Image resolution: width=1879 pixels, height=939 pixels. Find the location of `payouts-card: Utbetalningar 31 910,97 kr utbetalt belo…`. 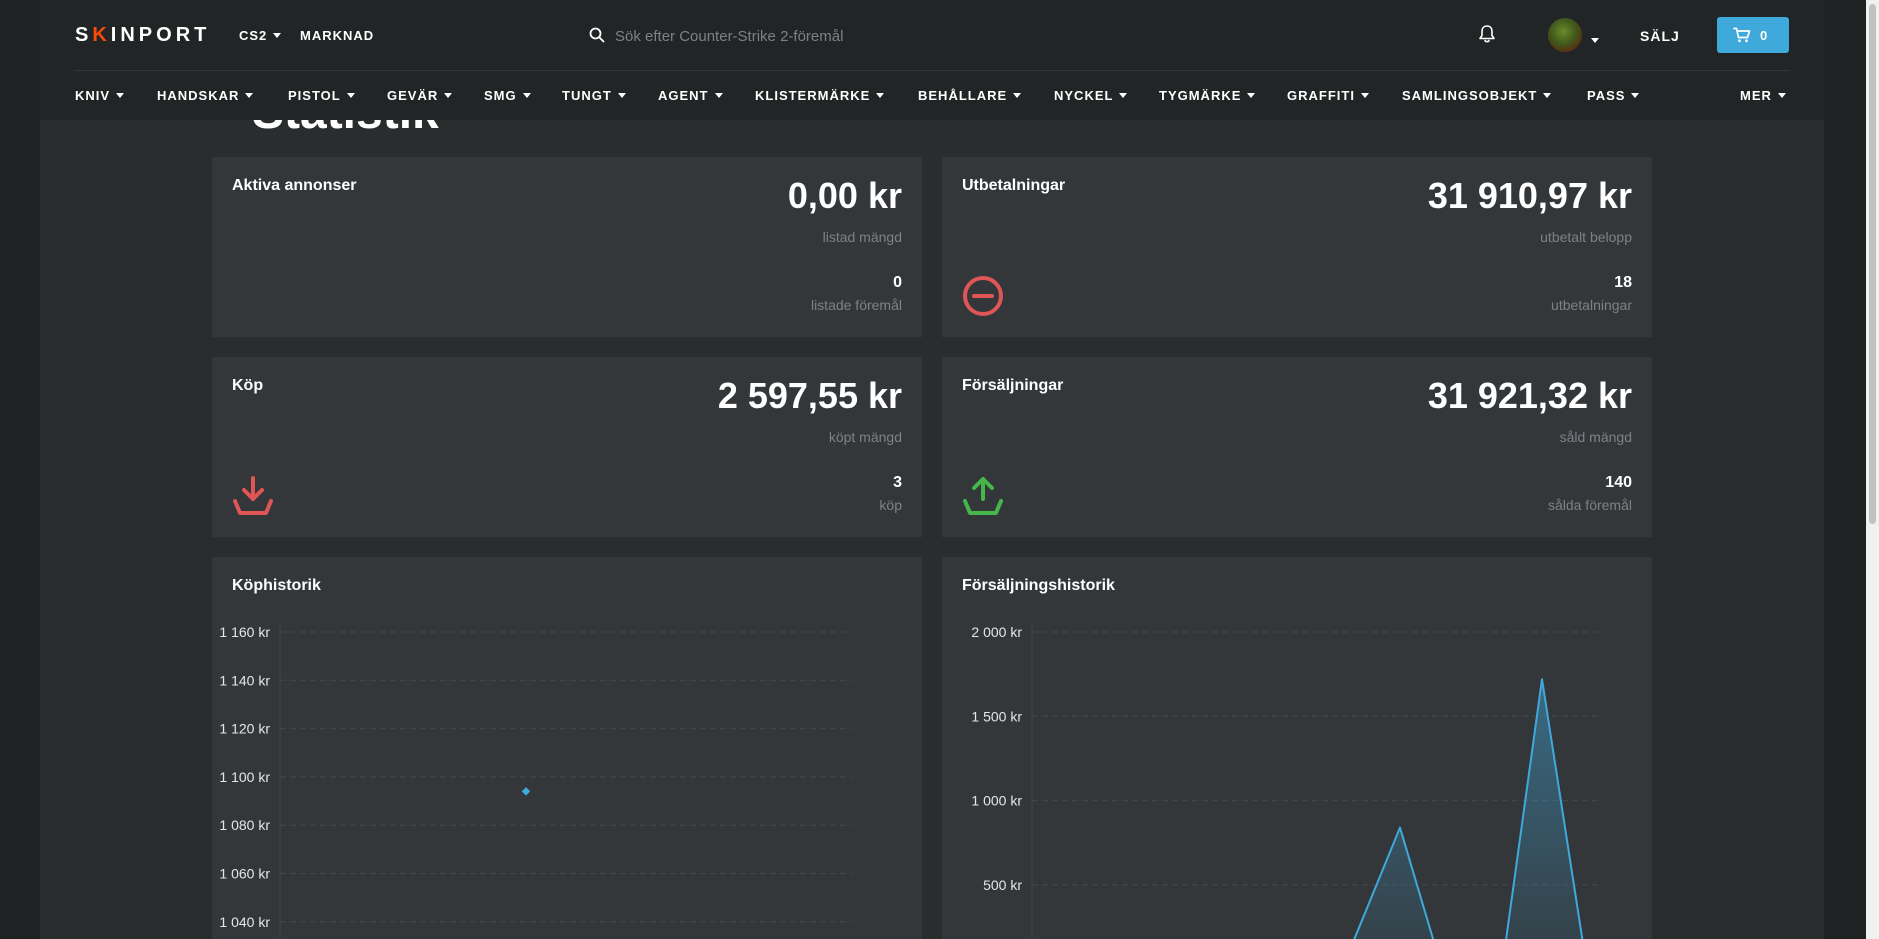

payouts-card: Utbetalningar 31 910,97 kr utbetalt belo… is located at coordinates (1297, 247).